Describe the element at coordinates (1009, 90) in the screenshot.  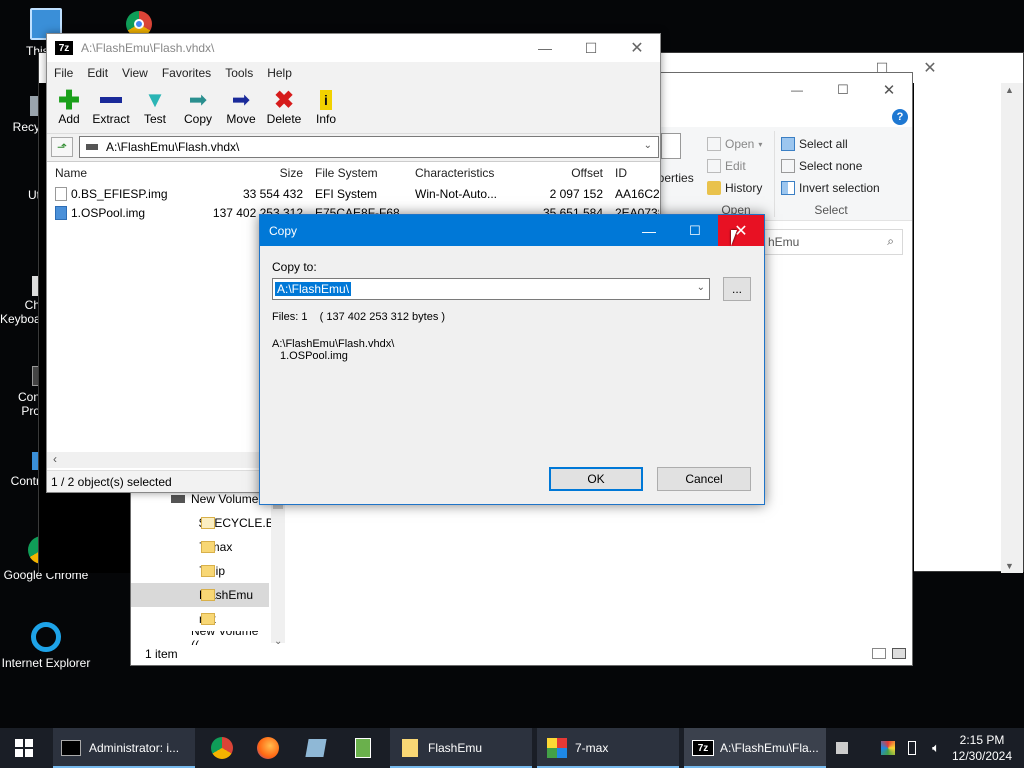
I see `scroll-up-icon: ▲` at that location.